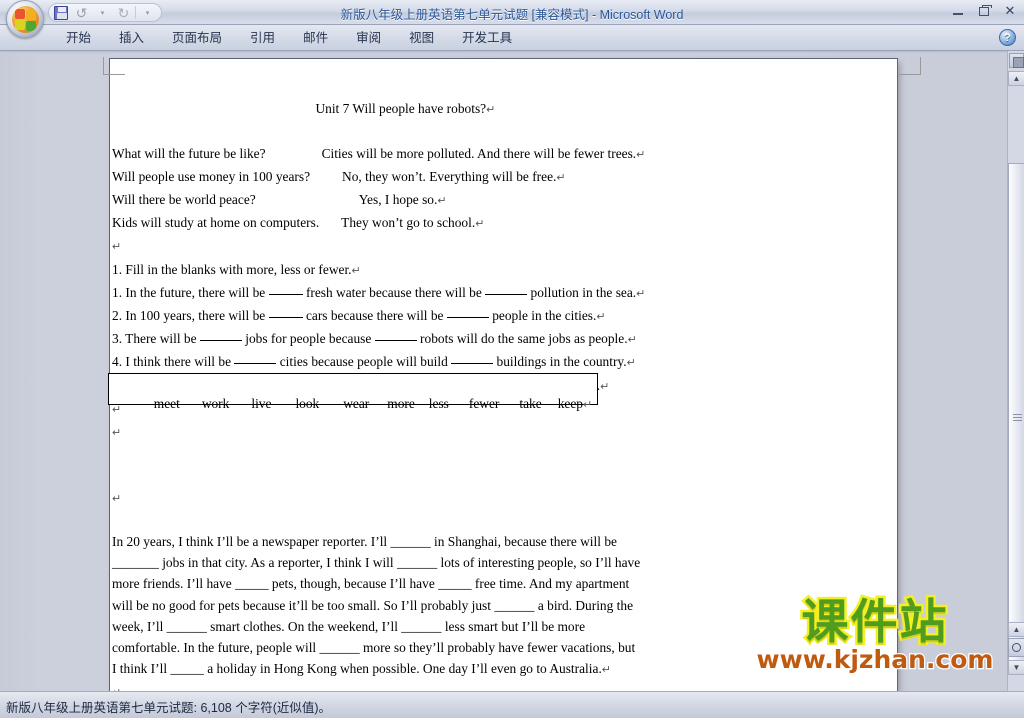 The image size is (1024, 718). Describe the element at coordinates (184, 200) in the screenshot. I see `dialogue-question: Will there be world peace?` at that location.